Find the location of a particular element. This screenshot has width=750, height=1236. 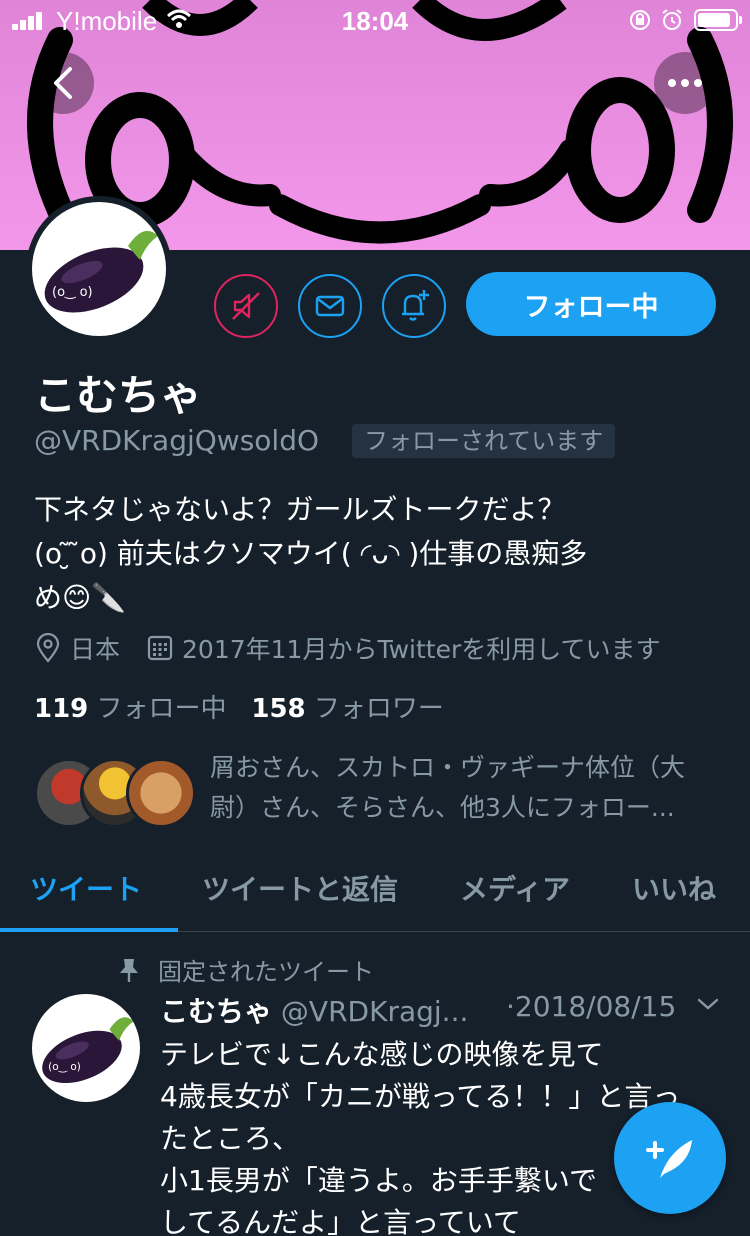

message-button is located at coordinates (330, 306).